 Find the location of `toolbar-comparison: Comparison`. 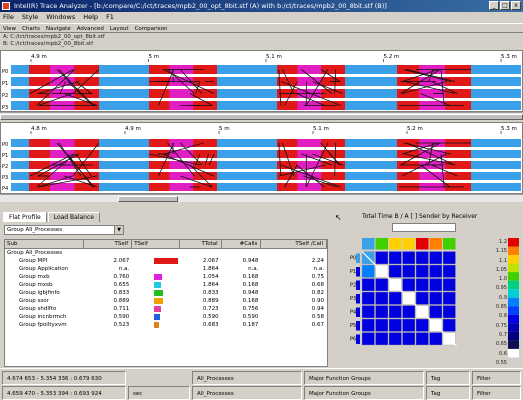

toolbar-comparison: Comparison is located at coordinates (151, 28).